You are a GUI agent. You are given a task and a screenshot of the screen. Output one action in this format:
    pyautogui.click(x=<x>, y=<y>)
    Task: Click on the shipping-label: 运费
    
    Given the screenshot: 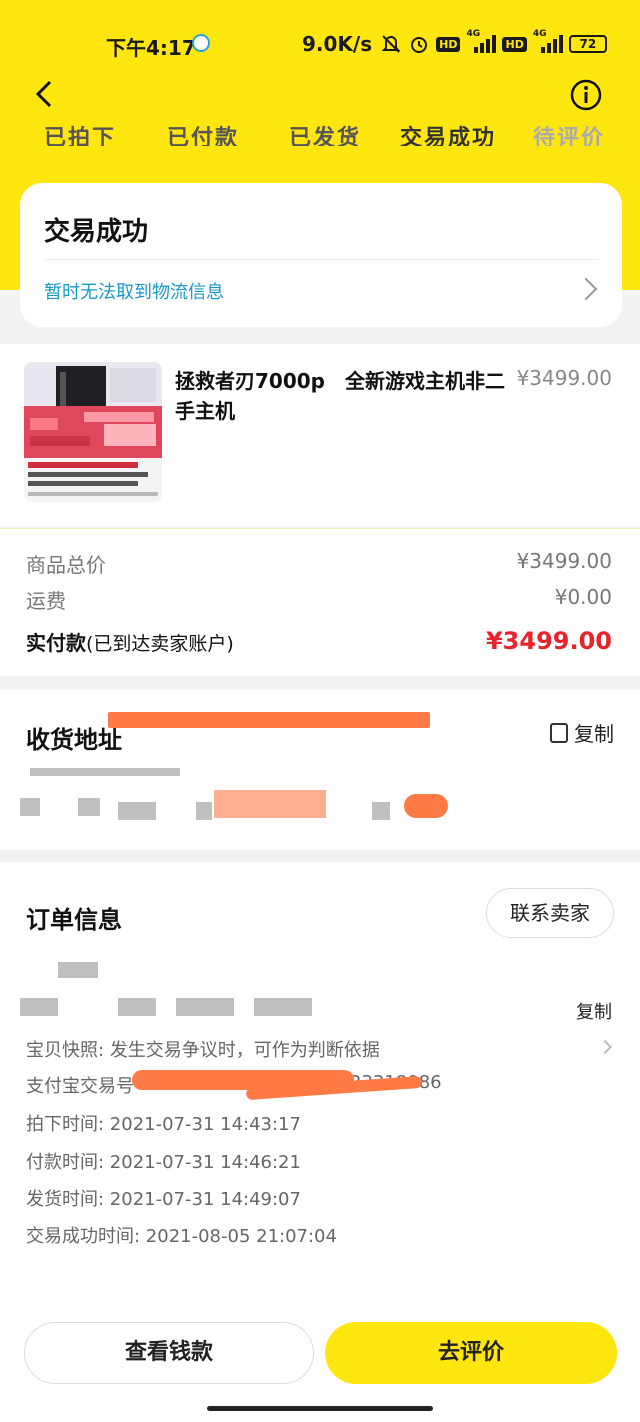 What is the action you would take?
    pyautogui.click(x=46, y=601)
    